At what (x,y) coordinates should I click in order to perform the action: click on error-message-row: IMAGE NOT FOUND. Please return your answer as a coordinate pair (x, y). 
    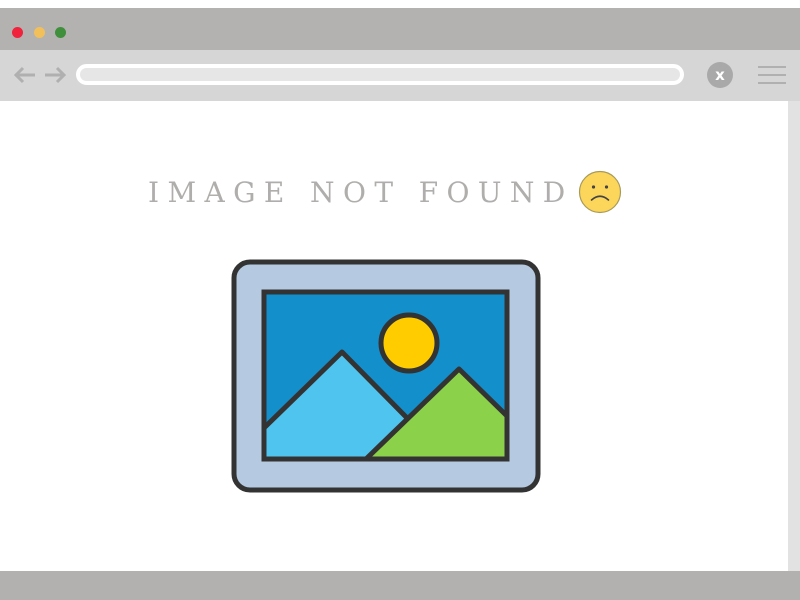
    Looking at the image, I should click on (385, 192).